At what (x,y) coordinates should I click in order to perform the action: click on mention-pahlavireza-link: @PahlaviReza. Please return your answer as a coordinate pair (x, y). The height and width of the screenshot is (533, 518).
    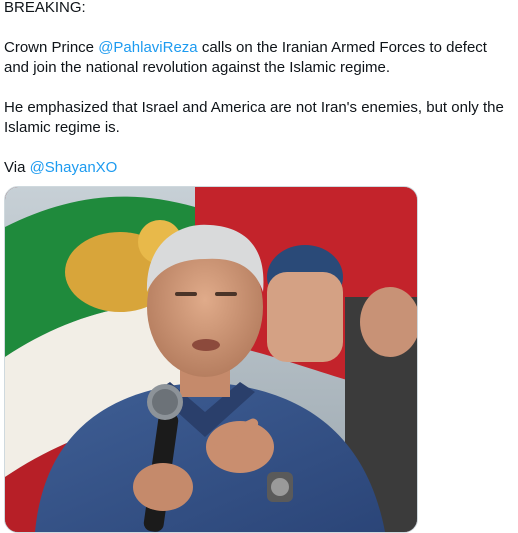
    Looking at the image, I should click on (147, 47).